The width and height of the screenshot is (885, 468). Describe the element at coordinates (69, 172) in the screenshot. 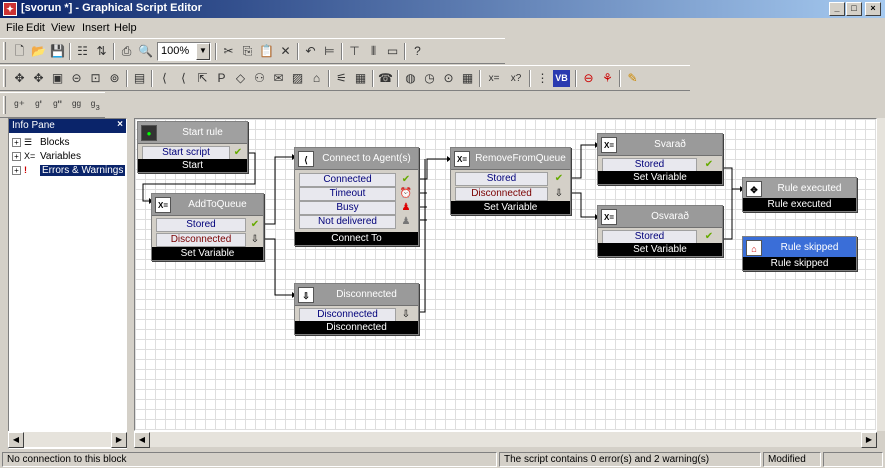

I see `tree-item-errors: +! Errors & Warnings` at that location.